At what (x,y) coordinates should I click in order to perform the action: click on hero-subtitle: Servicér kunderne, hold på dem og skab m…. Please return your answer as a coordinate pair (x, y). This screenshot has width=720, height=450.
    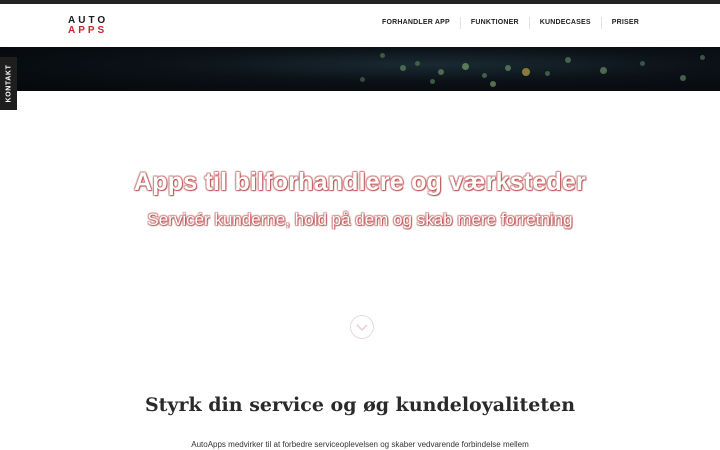
    Looking at the image, I should click on (360, 219).